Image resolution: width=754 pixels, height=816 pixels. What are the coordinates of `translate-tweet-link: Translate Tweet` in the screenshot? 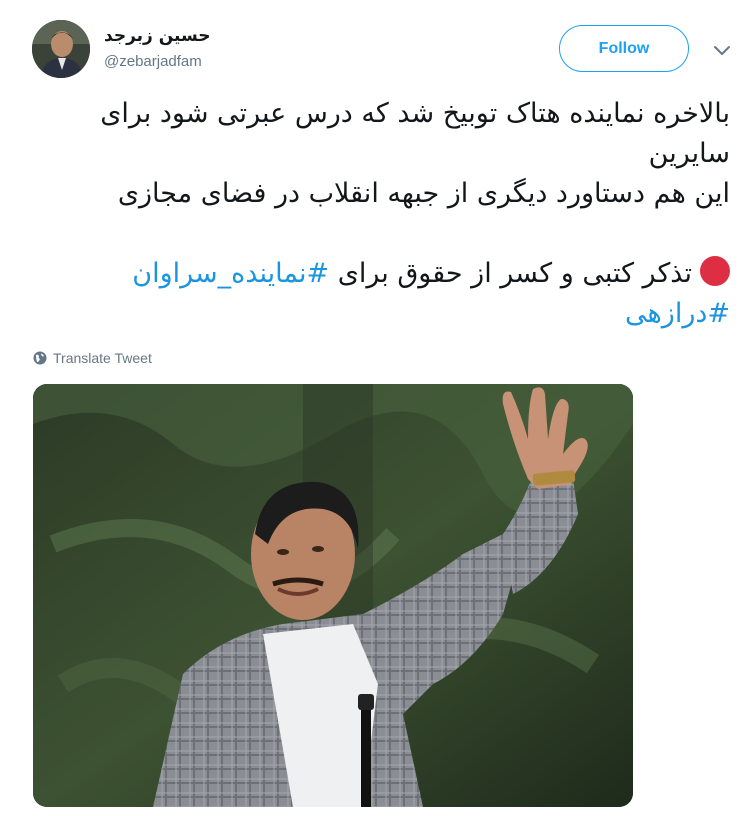 It's located at (92, 358).